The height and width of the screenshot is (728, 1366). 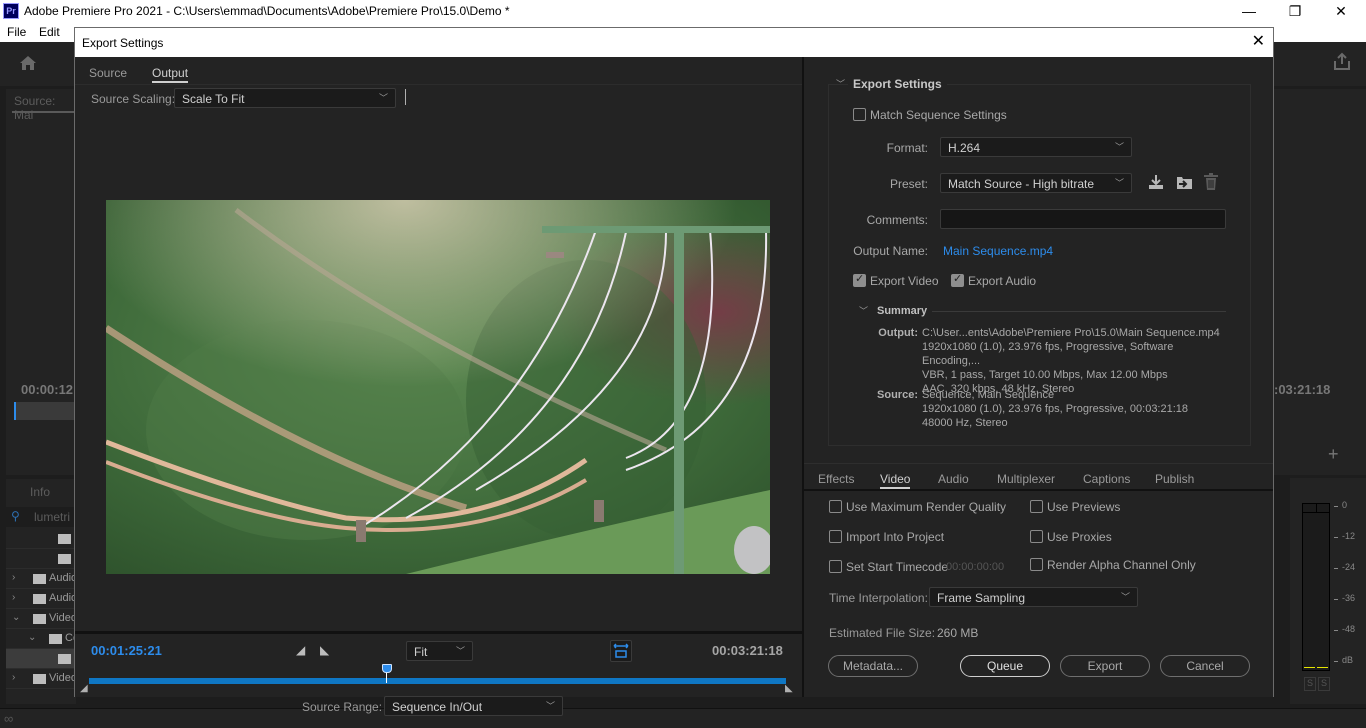 I want to click on collapse-chevron-icon: ﹀, so click(x=840, y=83).